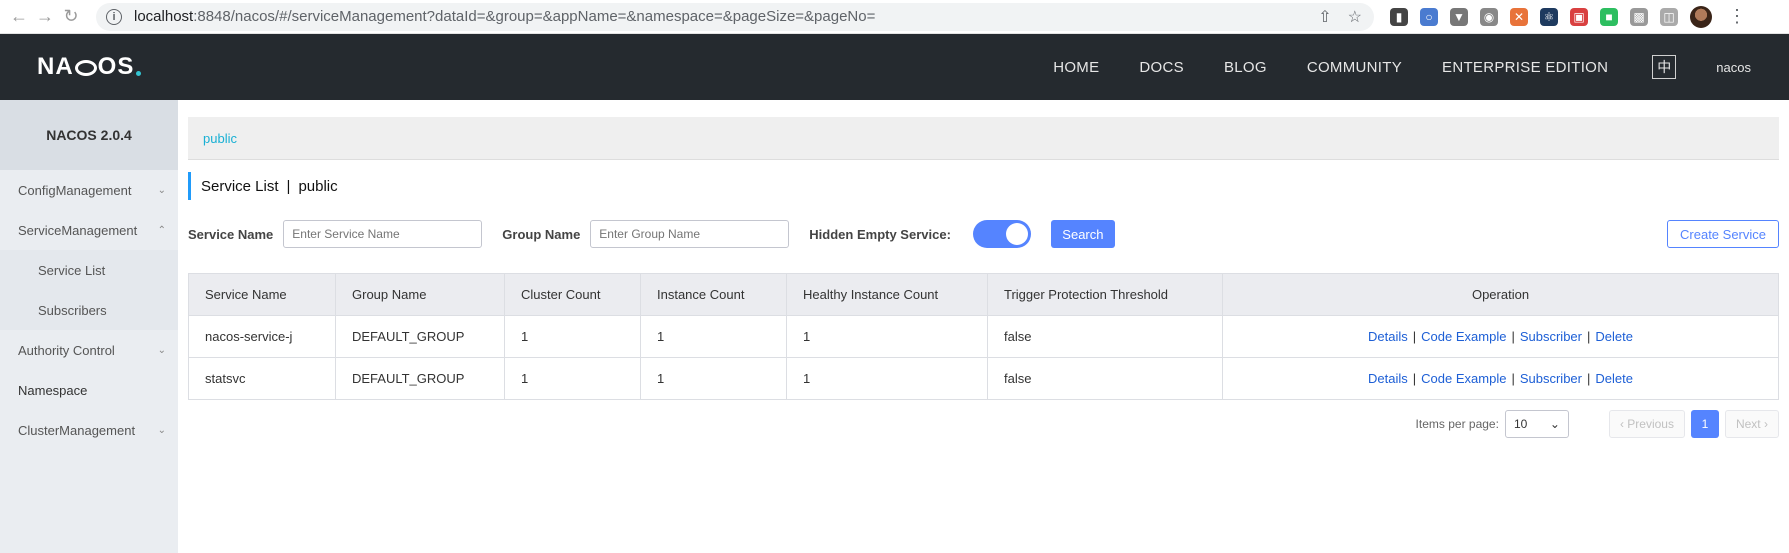 The image size is (1789, 553). I want to click on site-info-icon: i, so click(114, 16).